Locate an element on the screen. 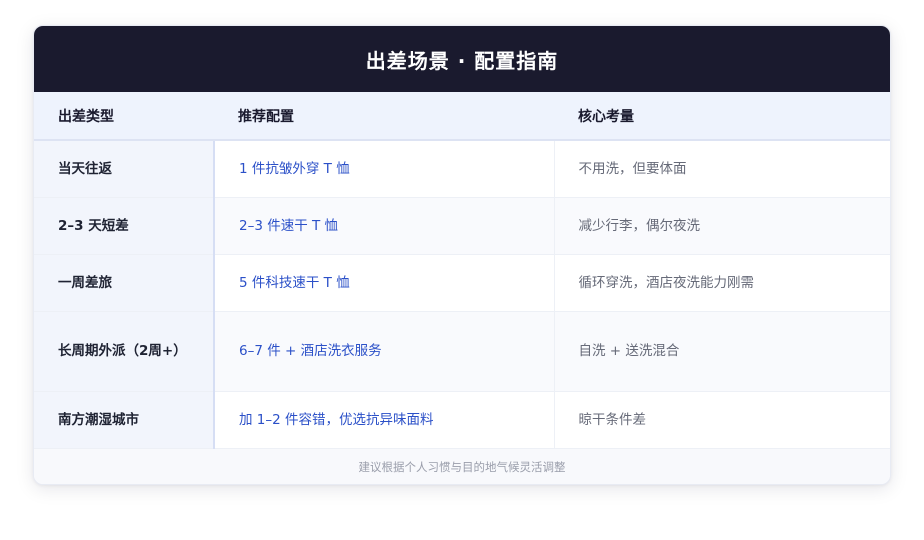  trip-type-cell: 长周期外派（2周+） is located at coordinates (124, 351).